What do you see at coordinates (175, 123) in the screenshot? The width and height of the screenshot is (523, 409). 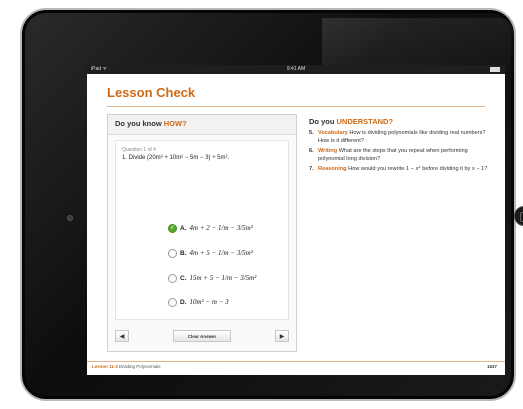 I see `know-how-header-accent: HOW?` at bounding box center [175, 123].